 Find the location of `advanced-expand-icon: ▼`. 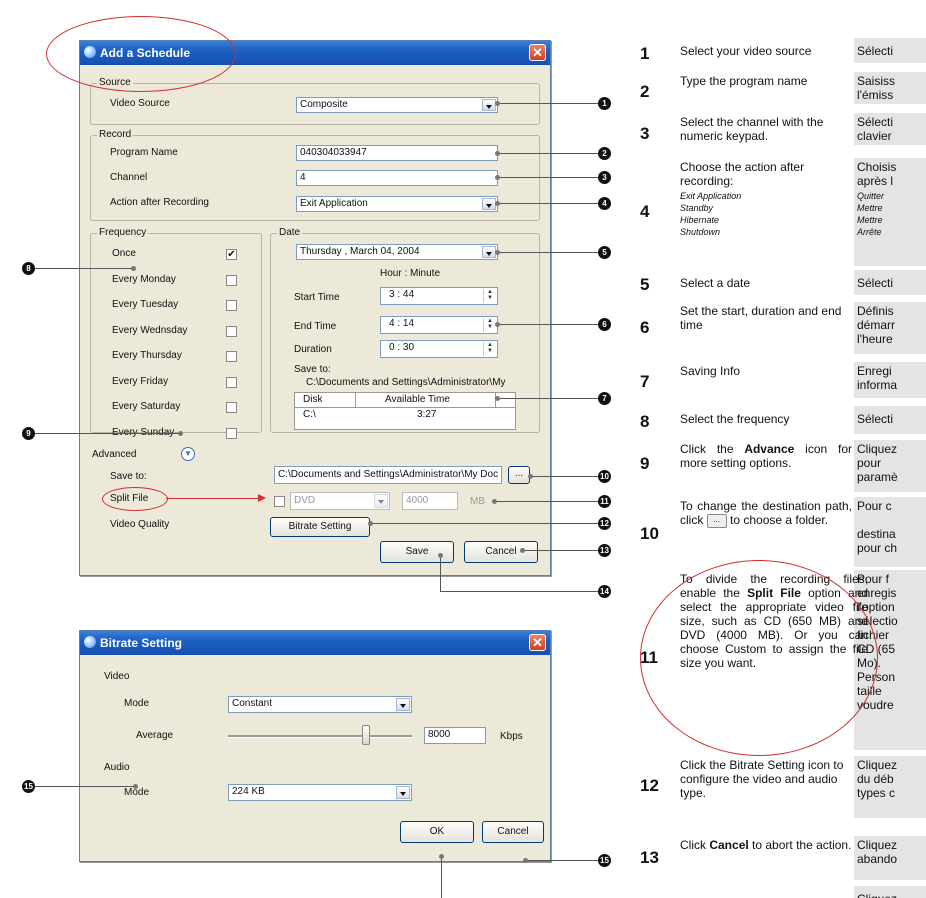

advanced-expand-icon: ▼ is located at coordinates (188, 454).